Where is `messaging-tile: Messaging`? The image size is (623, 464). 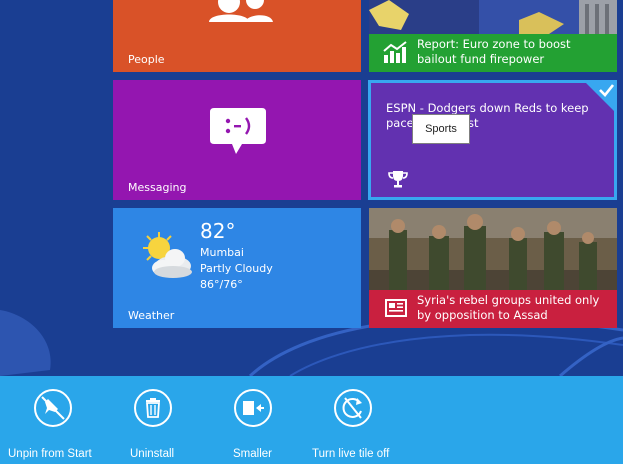
messaging-tile: Messaging is located at coordinates (237, 140).